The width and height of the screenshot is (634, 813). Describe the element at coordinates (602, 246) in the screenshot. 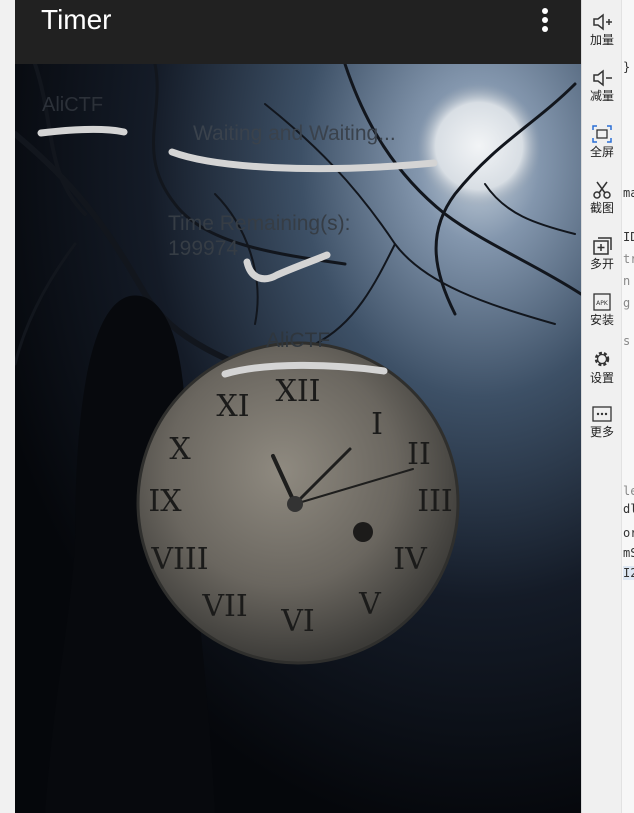

I see `multi-open-icon` at that location.